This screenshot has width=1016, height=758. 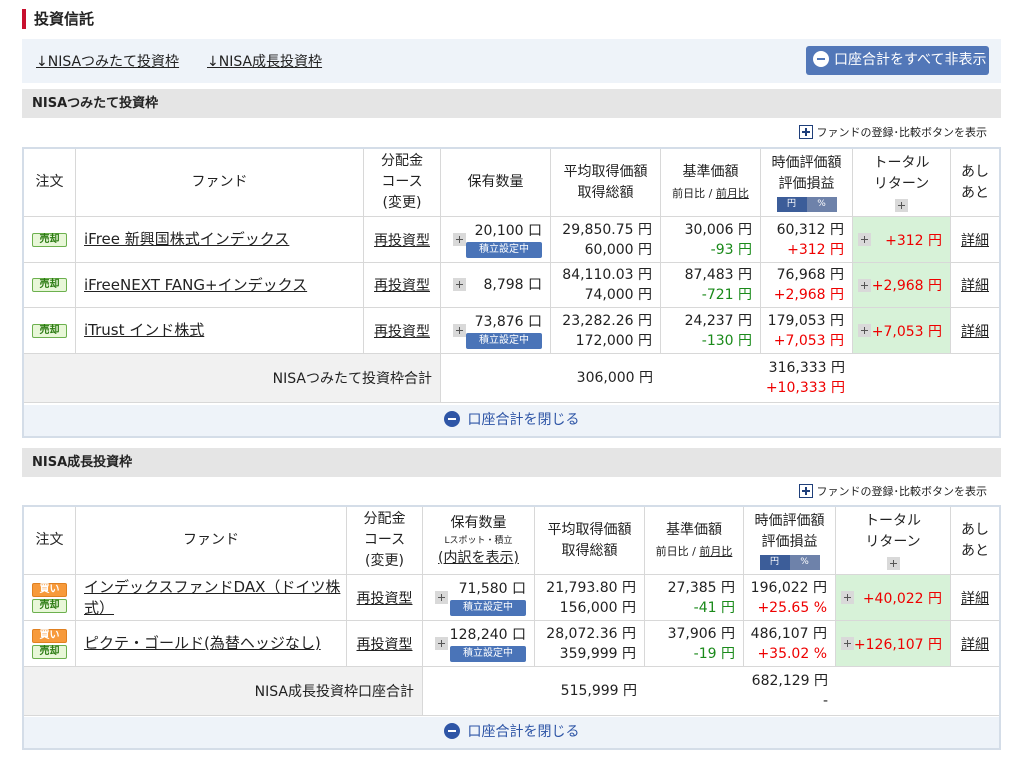 I want to click on col-header-avg: 平均取得価額 取得総額, so click(x=590, y=541).